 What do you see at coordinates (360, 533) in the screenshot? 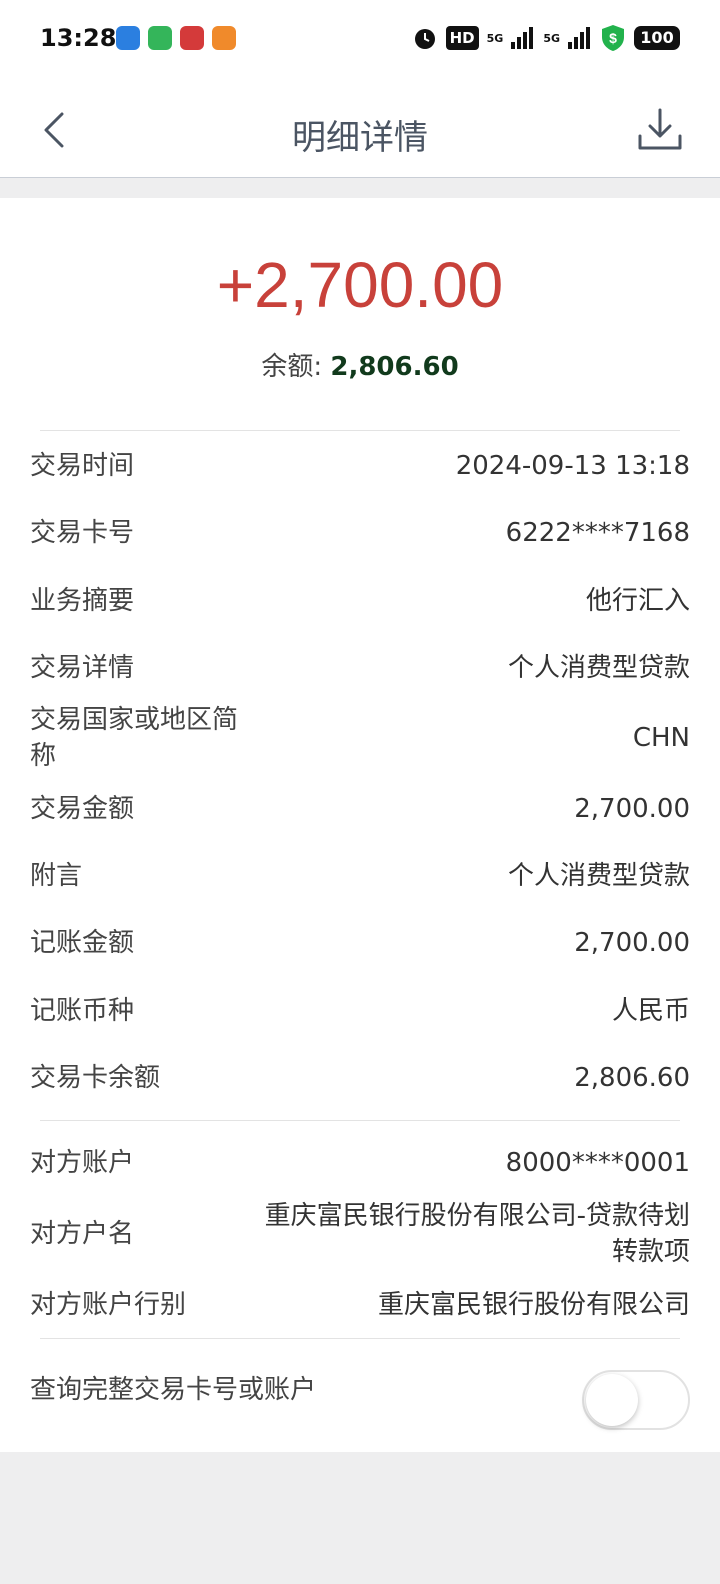
I see `detail-row-card-no: 交易卡号 6222****7168` at bounding box center [360, 533].